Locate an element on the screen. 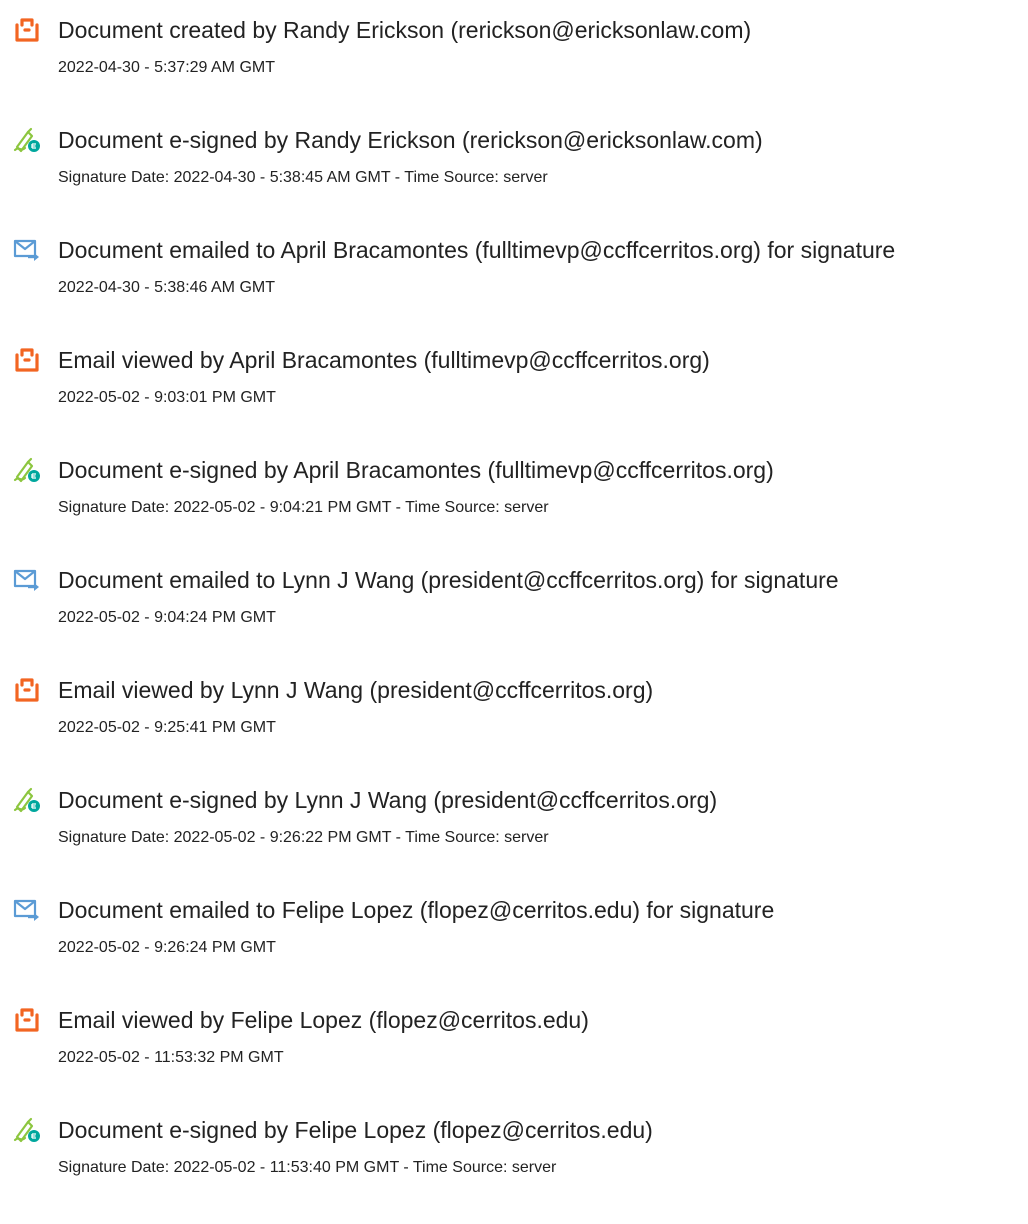 The height and width of the screenshot is (1224, 1028). event-timestamp: 2022-04-30 - 5:37:29 AM GMT is located at coordinates (166, 67).